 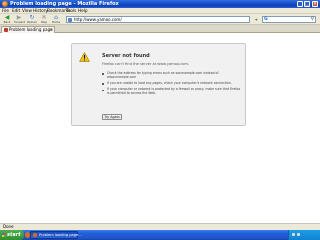 I want to click on search-box: G ⚲, so click(x=289, y=19).